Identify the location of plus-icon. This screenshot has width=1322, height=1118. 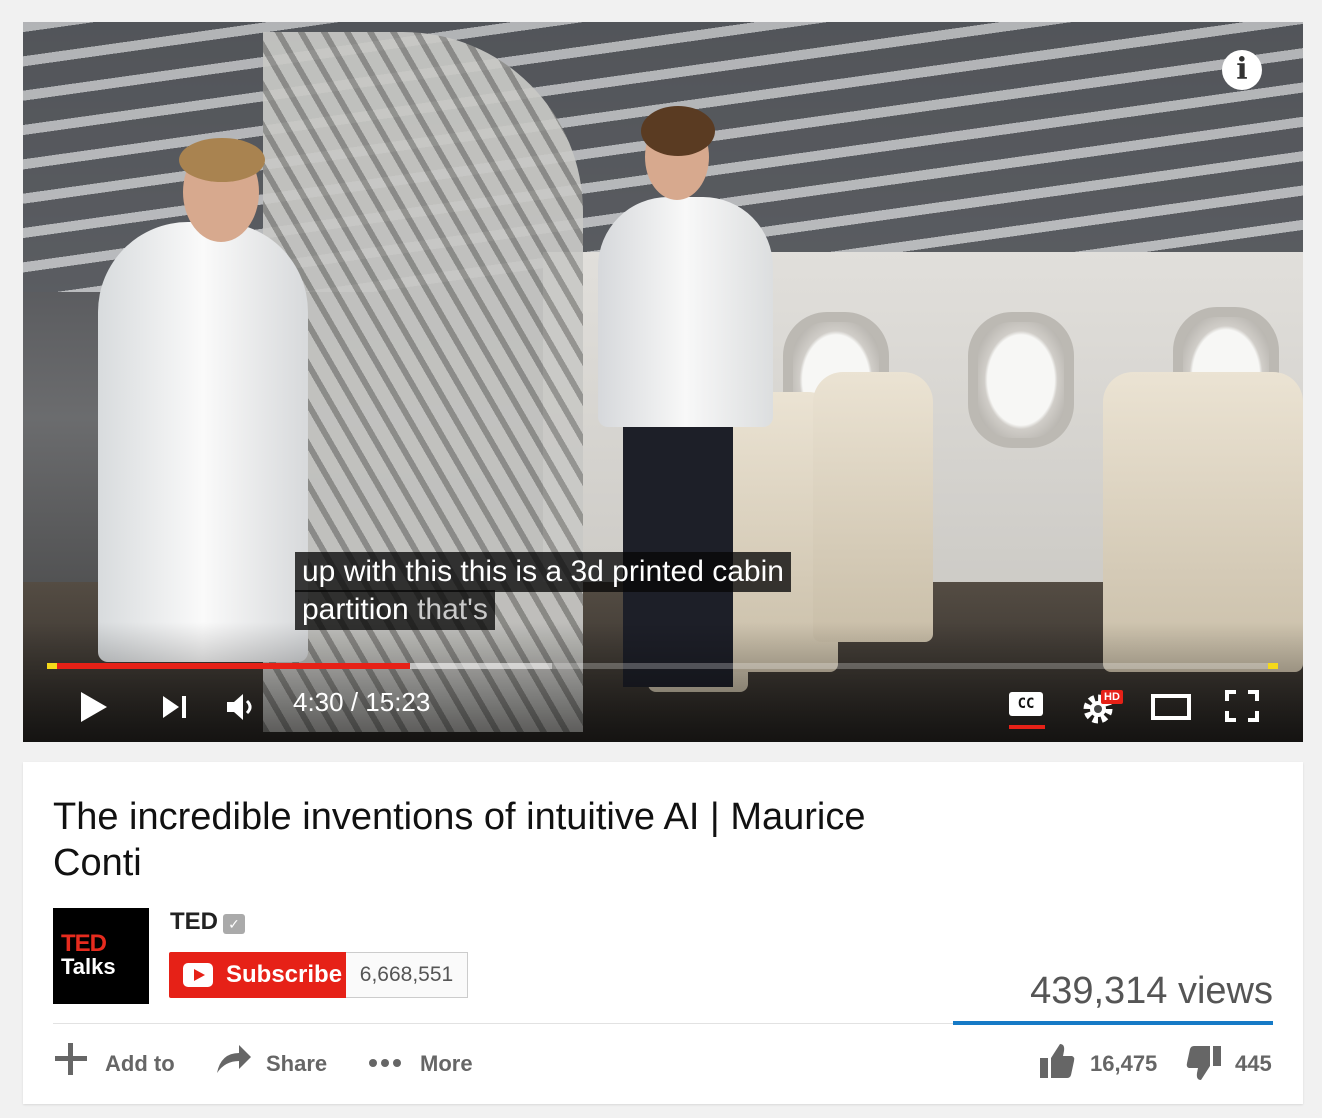
(71, 1059).